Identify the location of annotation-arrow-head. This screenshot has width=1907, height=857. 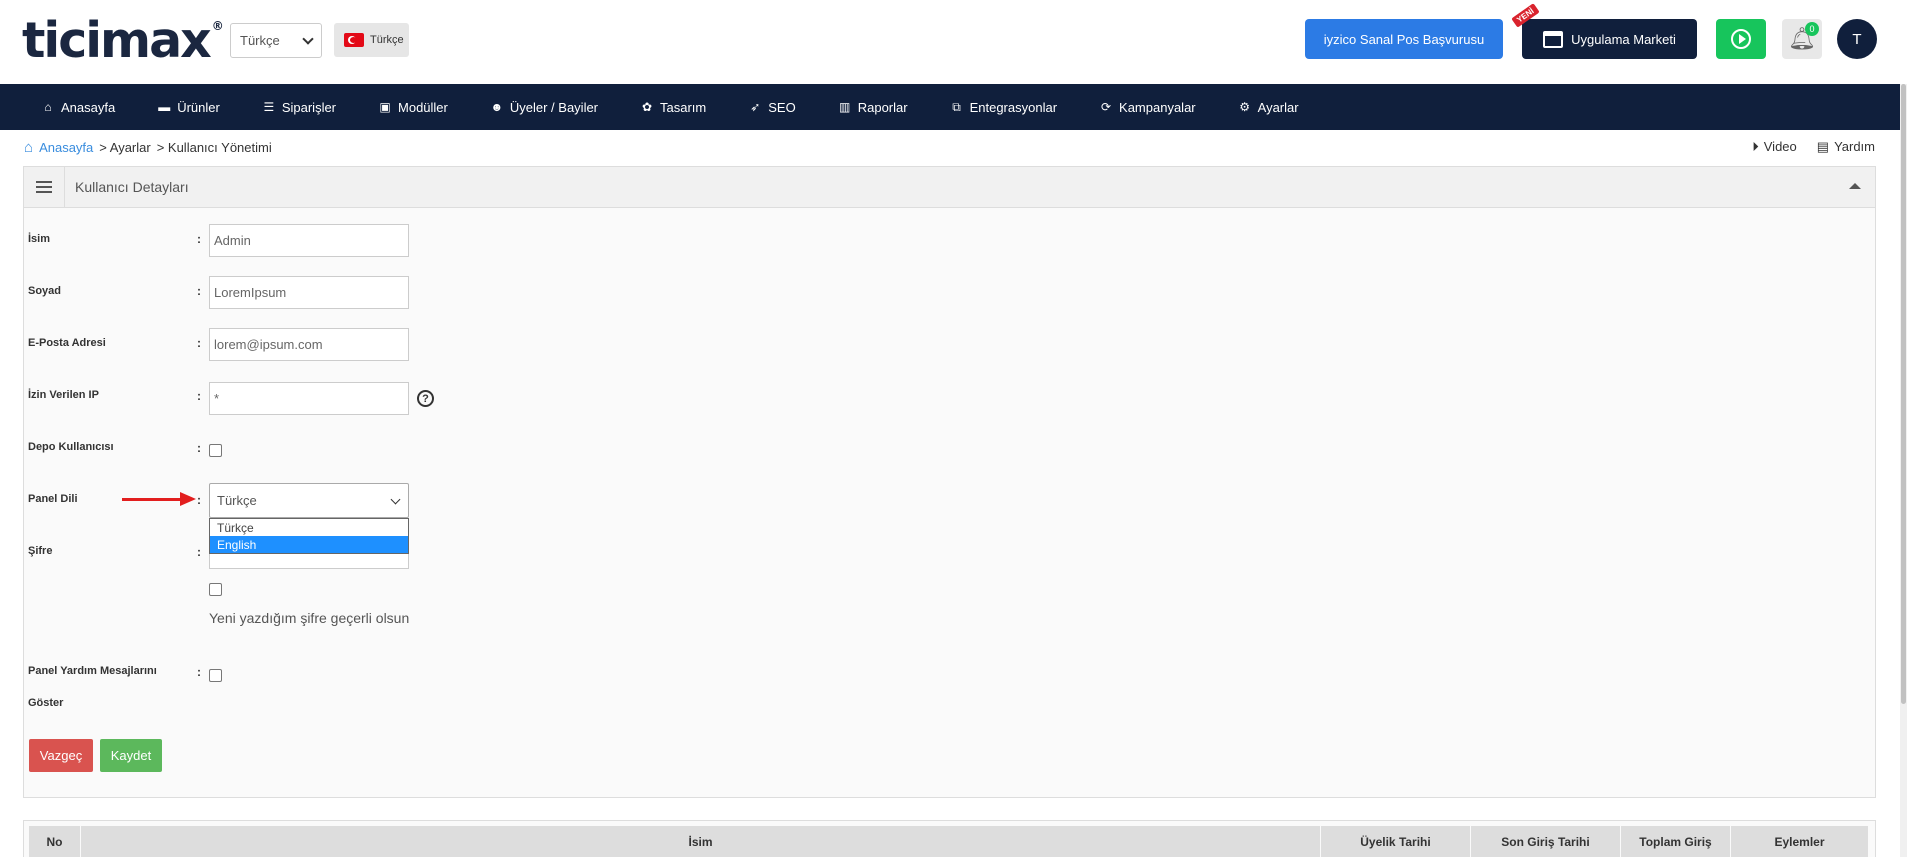
(188, 499).